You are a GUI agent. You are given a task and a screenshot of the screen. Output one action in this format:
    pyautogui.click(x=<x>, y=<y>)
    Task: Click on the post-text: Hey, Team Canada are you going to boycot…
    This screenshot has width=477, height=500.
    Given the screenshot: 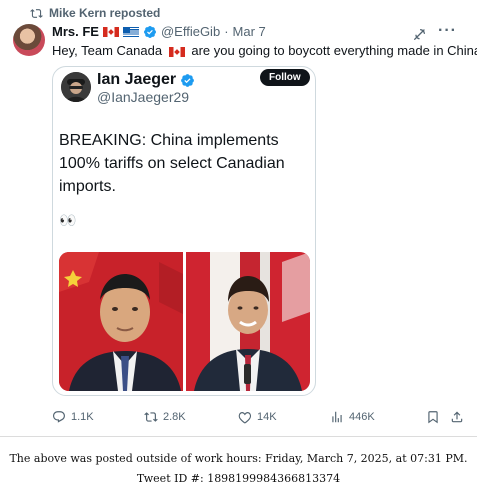 What is the action you would take?
    pyautogui.click(x=264, y=50)
    